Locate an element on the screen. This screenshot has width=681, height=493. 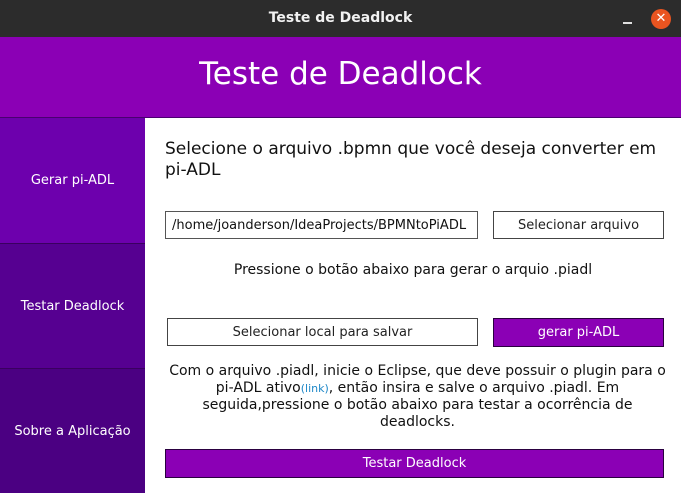
select-file-button: Selecionar arquivo is located at coordinates (578, 225).